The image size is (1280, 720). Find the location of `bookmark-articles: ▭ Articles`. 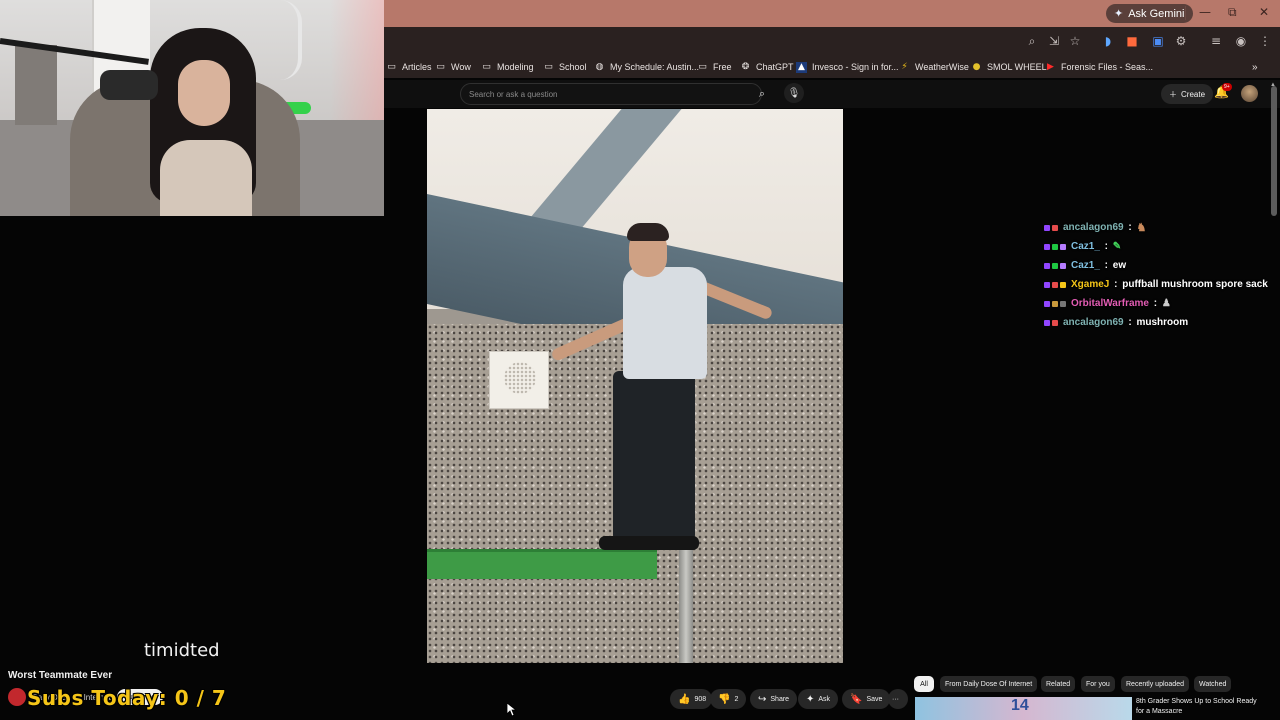

bookmark-articles: ▭ Articles is located at coordinates (409, 67).